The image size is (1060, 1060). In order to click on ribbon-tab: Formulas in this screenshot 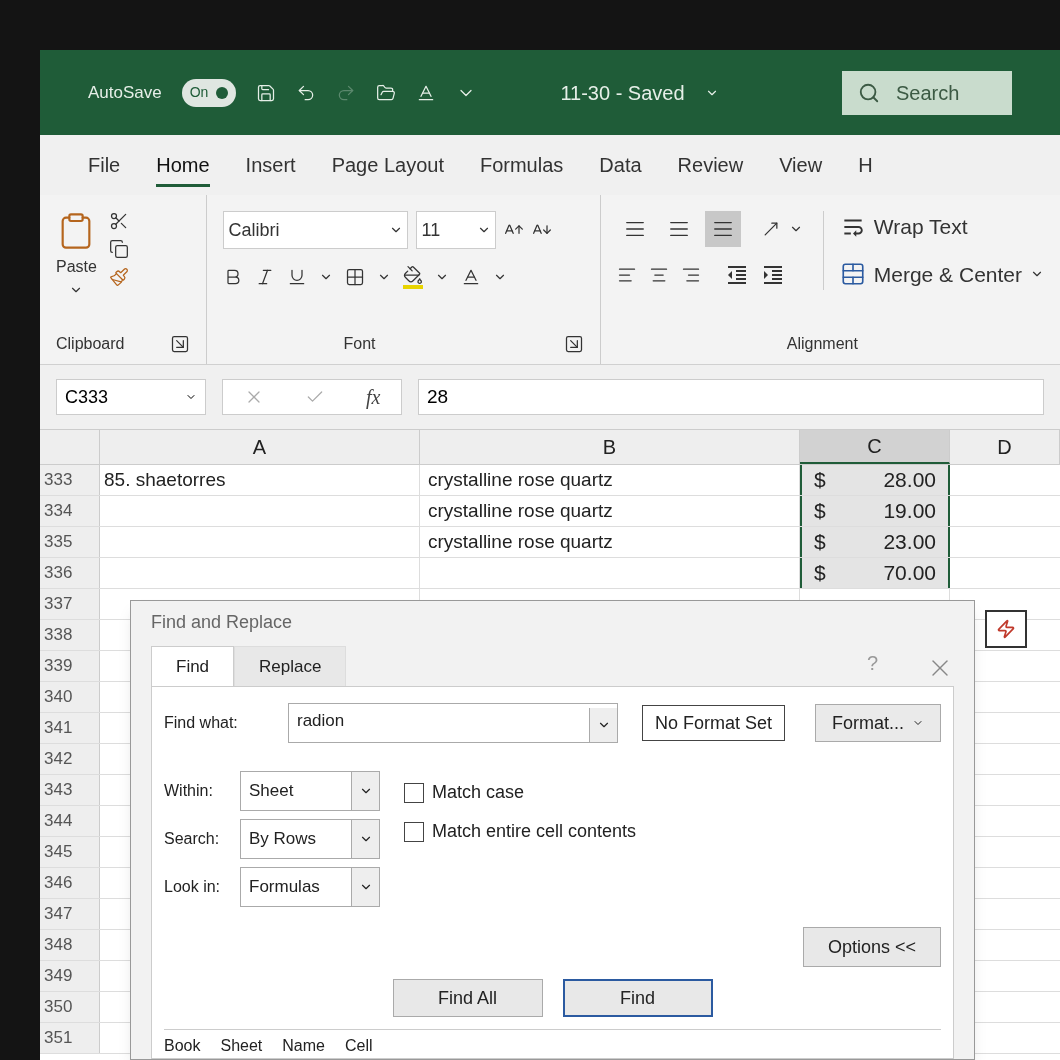, I will do `click(521, 168)`.